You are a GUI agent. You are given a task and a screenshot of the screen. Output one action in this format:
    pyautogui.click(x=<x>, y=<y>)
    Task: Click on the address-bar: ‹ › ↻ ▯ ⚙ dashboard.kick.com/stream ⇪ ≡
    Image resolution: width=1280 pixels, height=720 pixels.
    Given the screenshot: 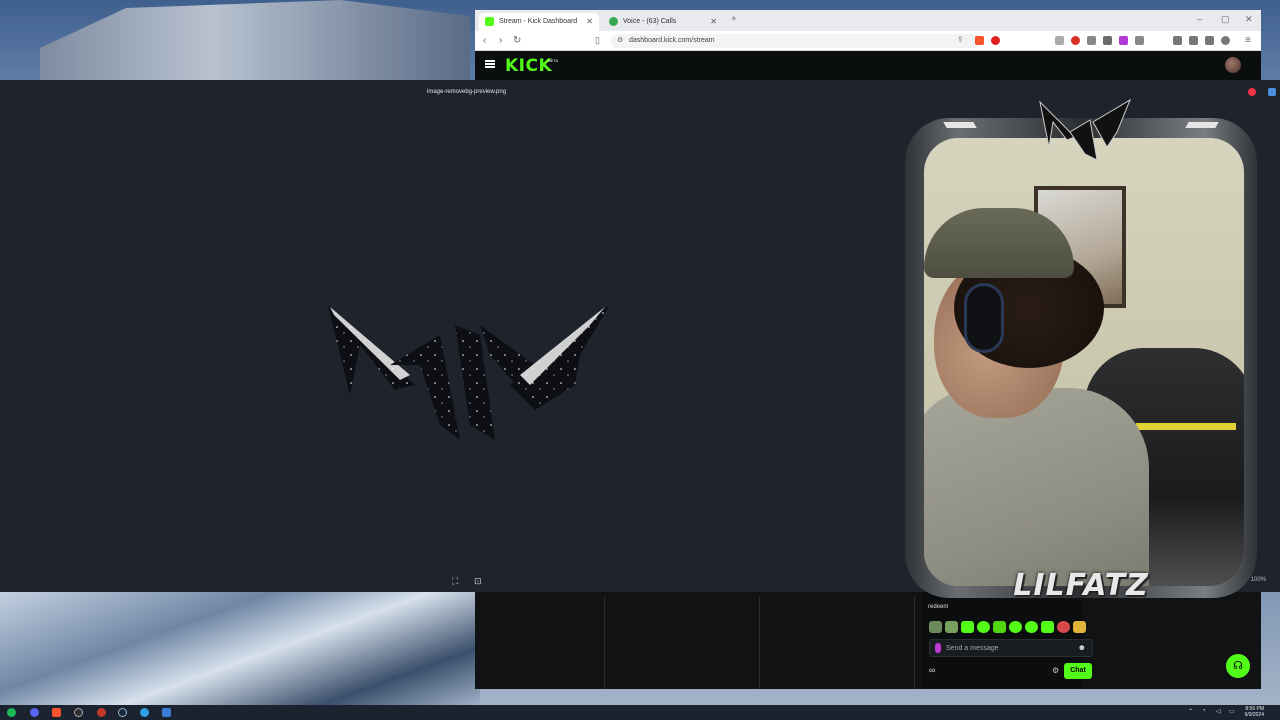 What is the action you would take?
    pyautogui.click(x=868, y=41)
    